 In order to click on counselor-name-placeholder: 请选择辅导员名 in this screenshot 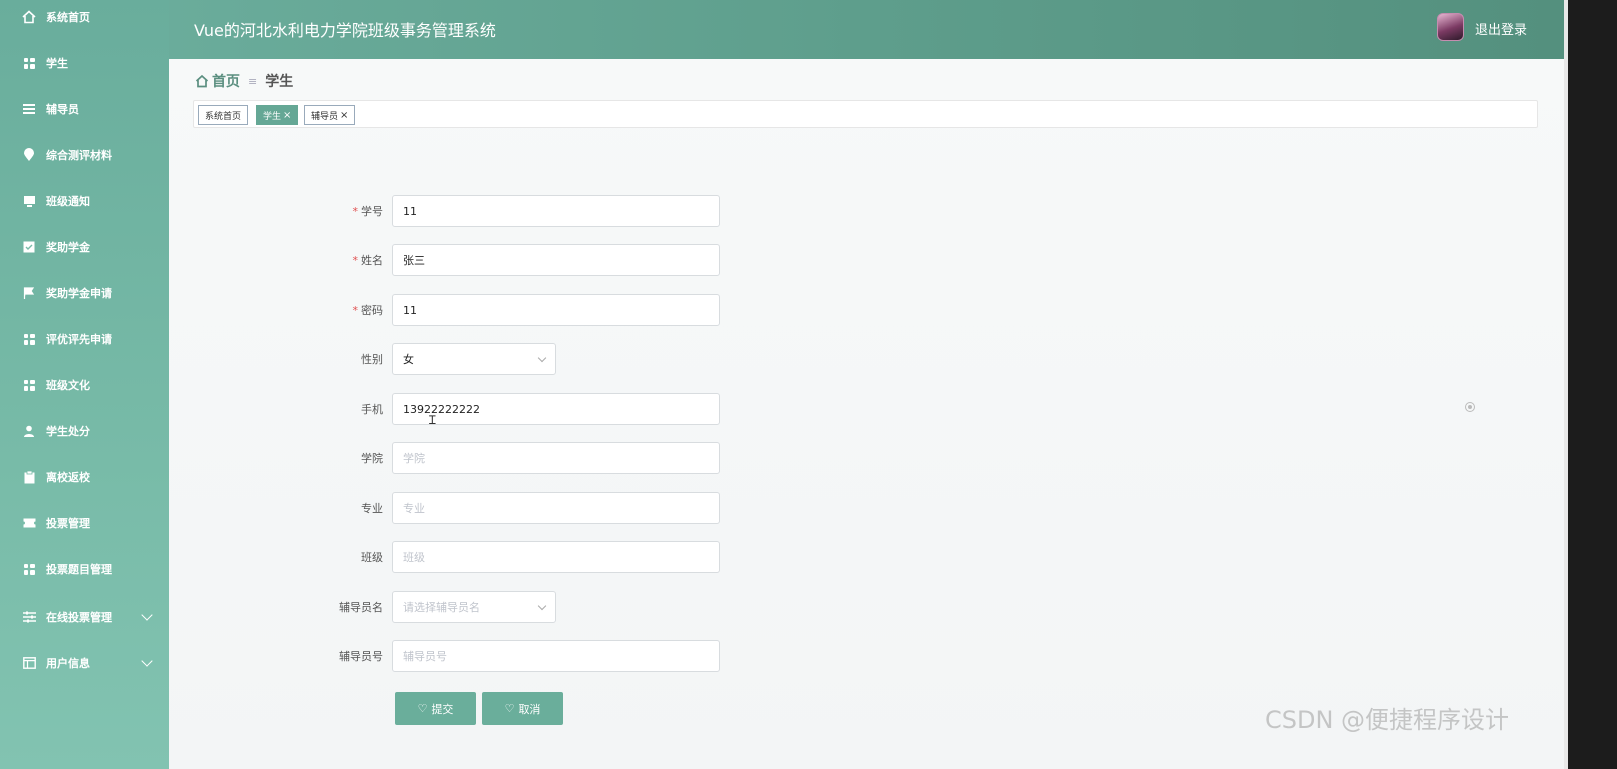, I will do `click(441, 607)`.